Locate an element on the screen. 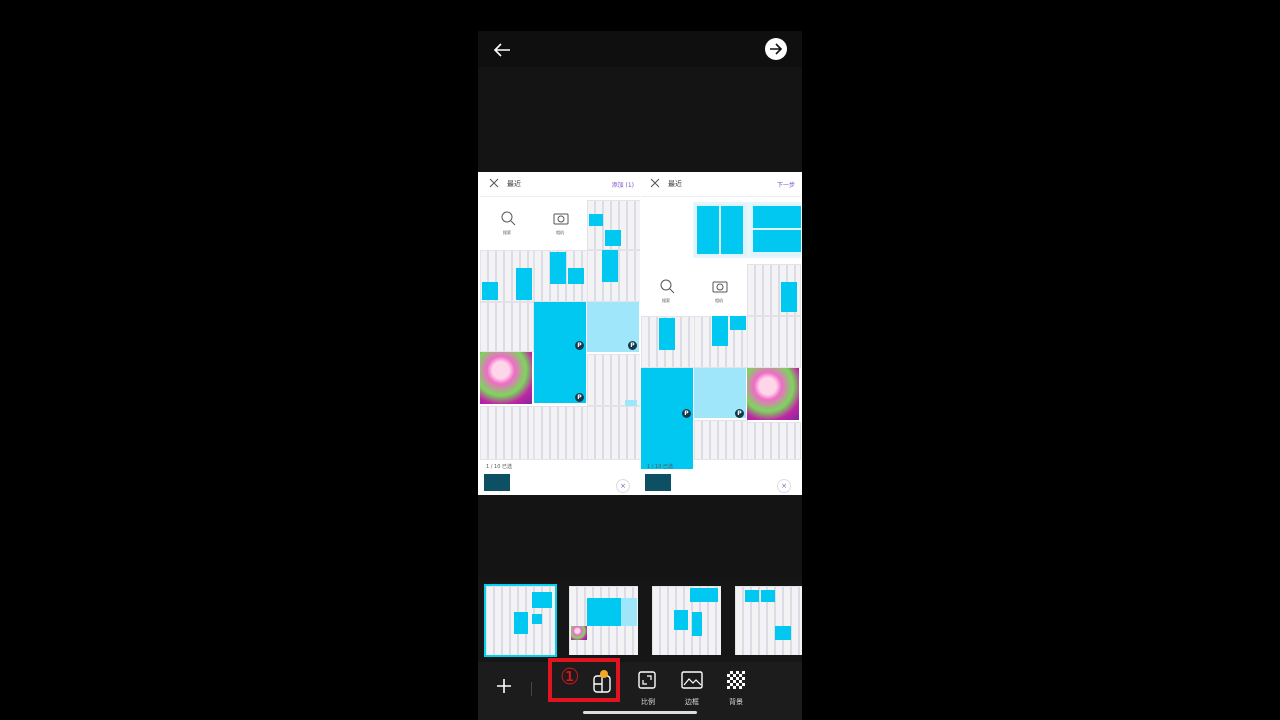  toolbar-divider is located at coordinates (531, 689).